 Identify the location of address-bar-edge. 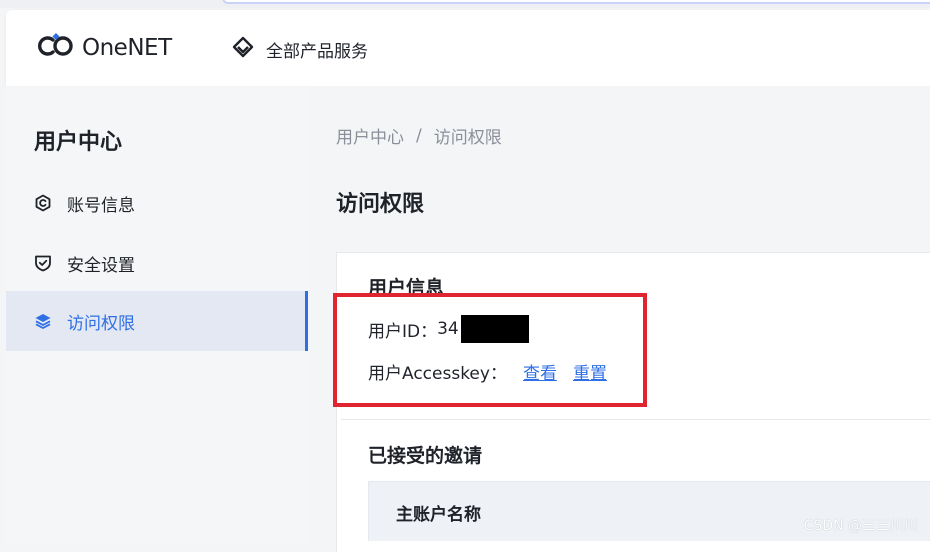
(576, 2).